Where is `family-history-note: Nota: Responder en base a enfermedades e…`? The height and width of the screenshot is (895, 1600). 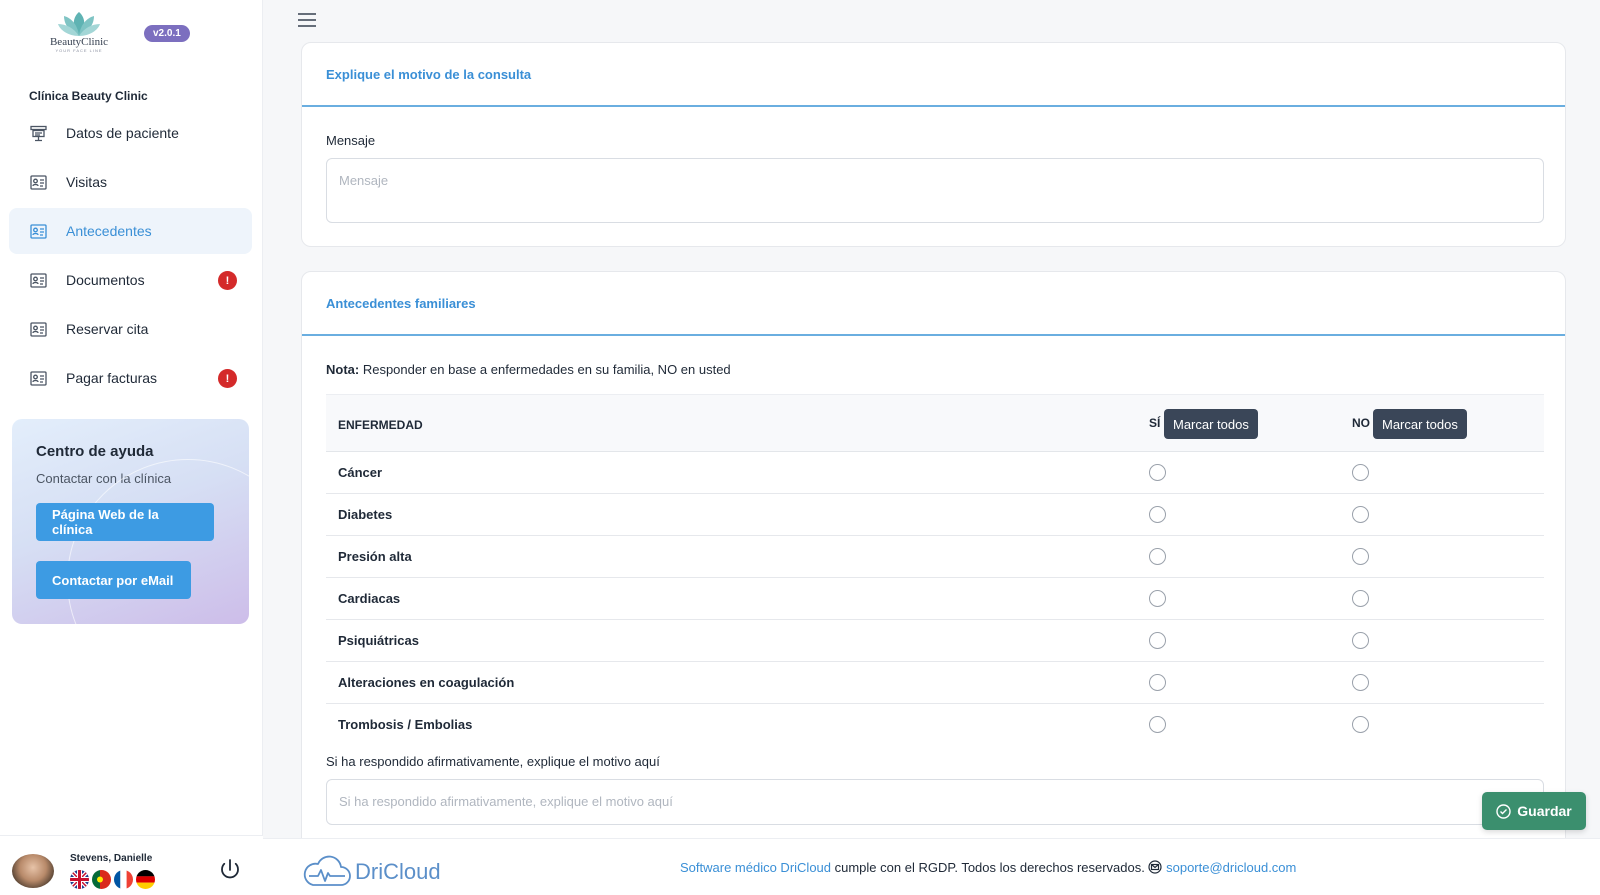
family-history-note: Nota: Responder en base a enfermedades e… is located at coordinates (528, 369).